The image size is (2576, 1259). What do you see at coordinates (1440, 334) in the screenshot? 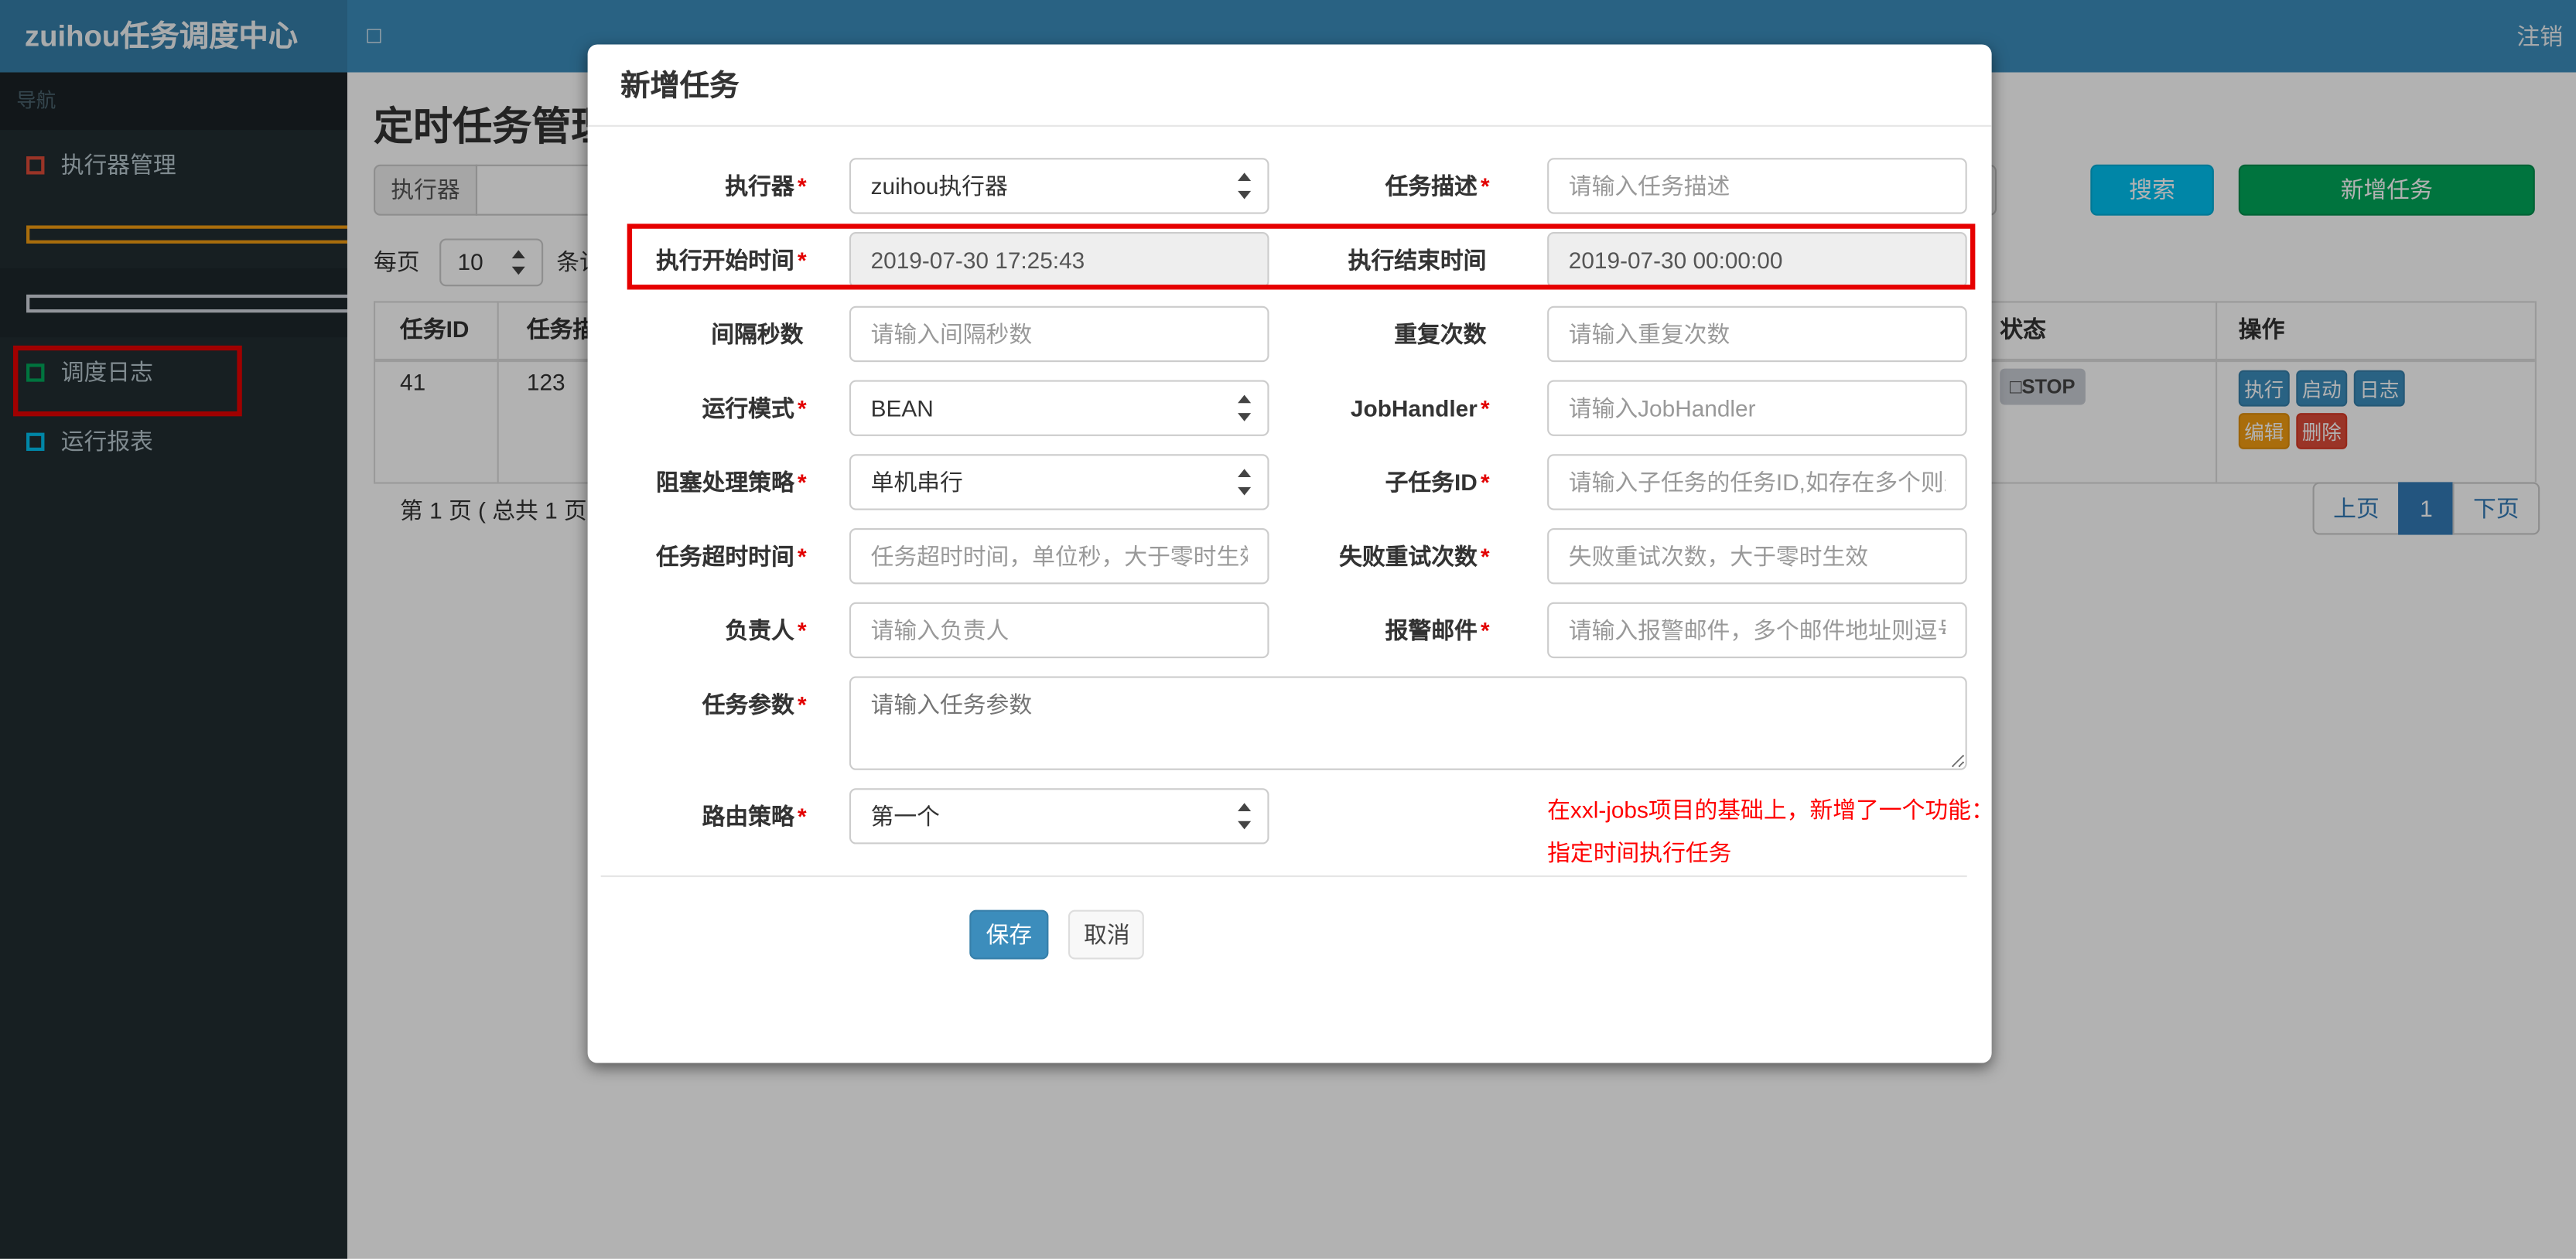
I see `field-label-repeat: 重复次数` at bounding box center [1440, 334].